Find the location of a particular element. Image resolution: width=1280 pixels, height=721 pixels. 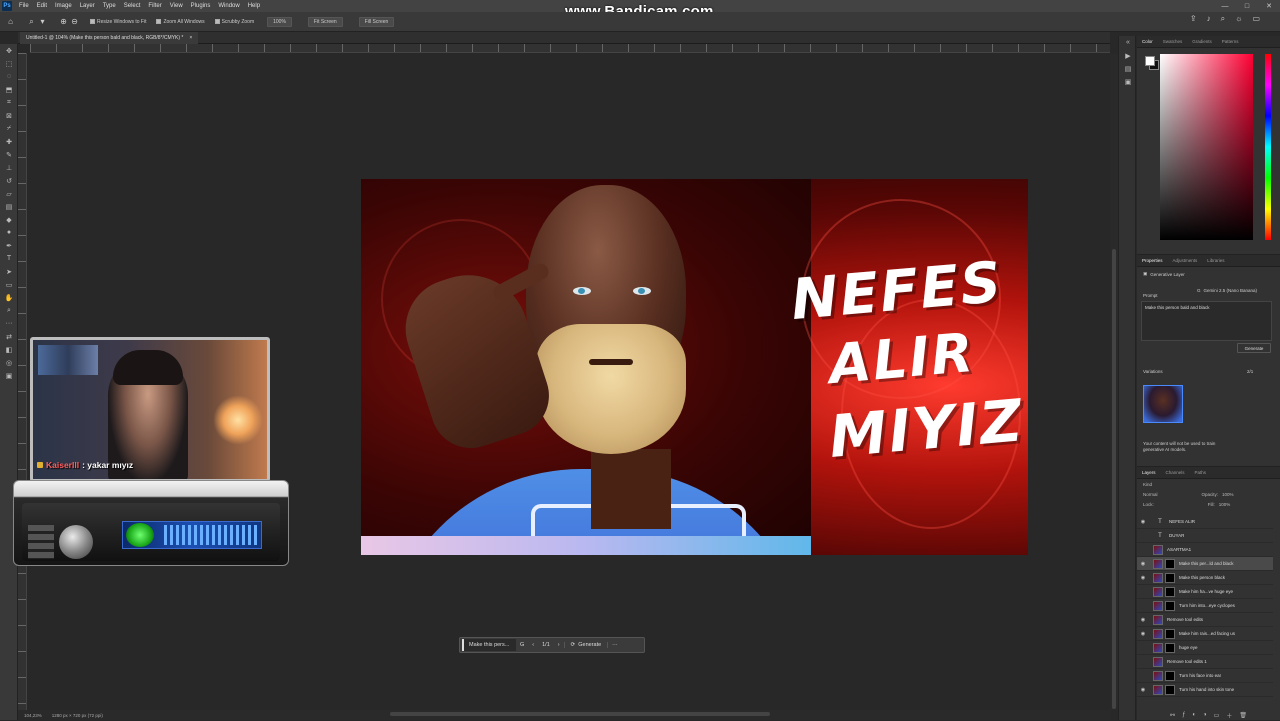

tab-channels: Channels is located at coordinates (1175, 472).